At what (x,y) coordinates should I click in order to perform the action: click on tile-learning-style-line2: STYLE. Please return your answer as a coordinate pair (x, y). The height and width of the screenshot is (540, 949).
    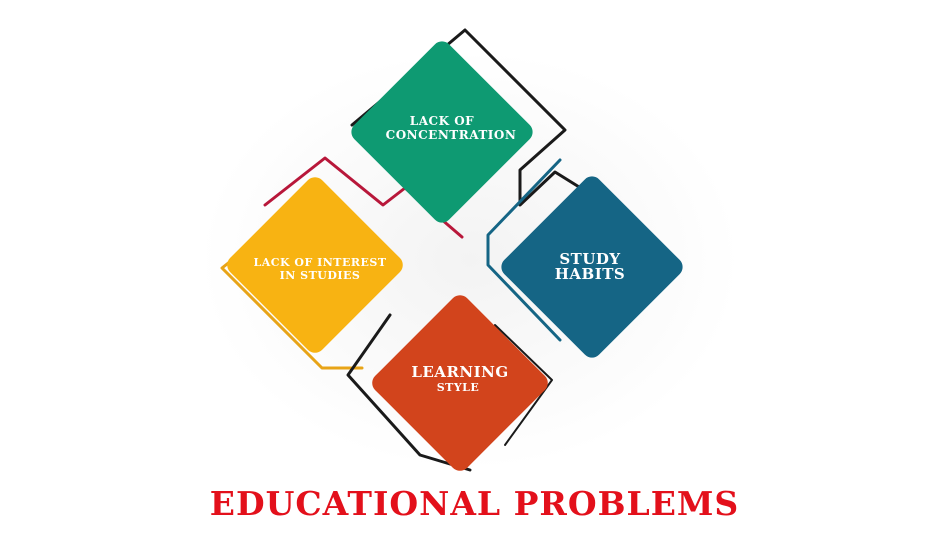
    Looking at the image, I should click on (458, 387).